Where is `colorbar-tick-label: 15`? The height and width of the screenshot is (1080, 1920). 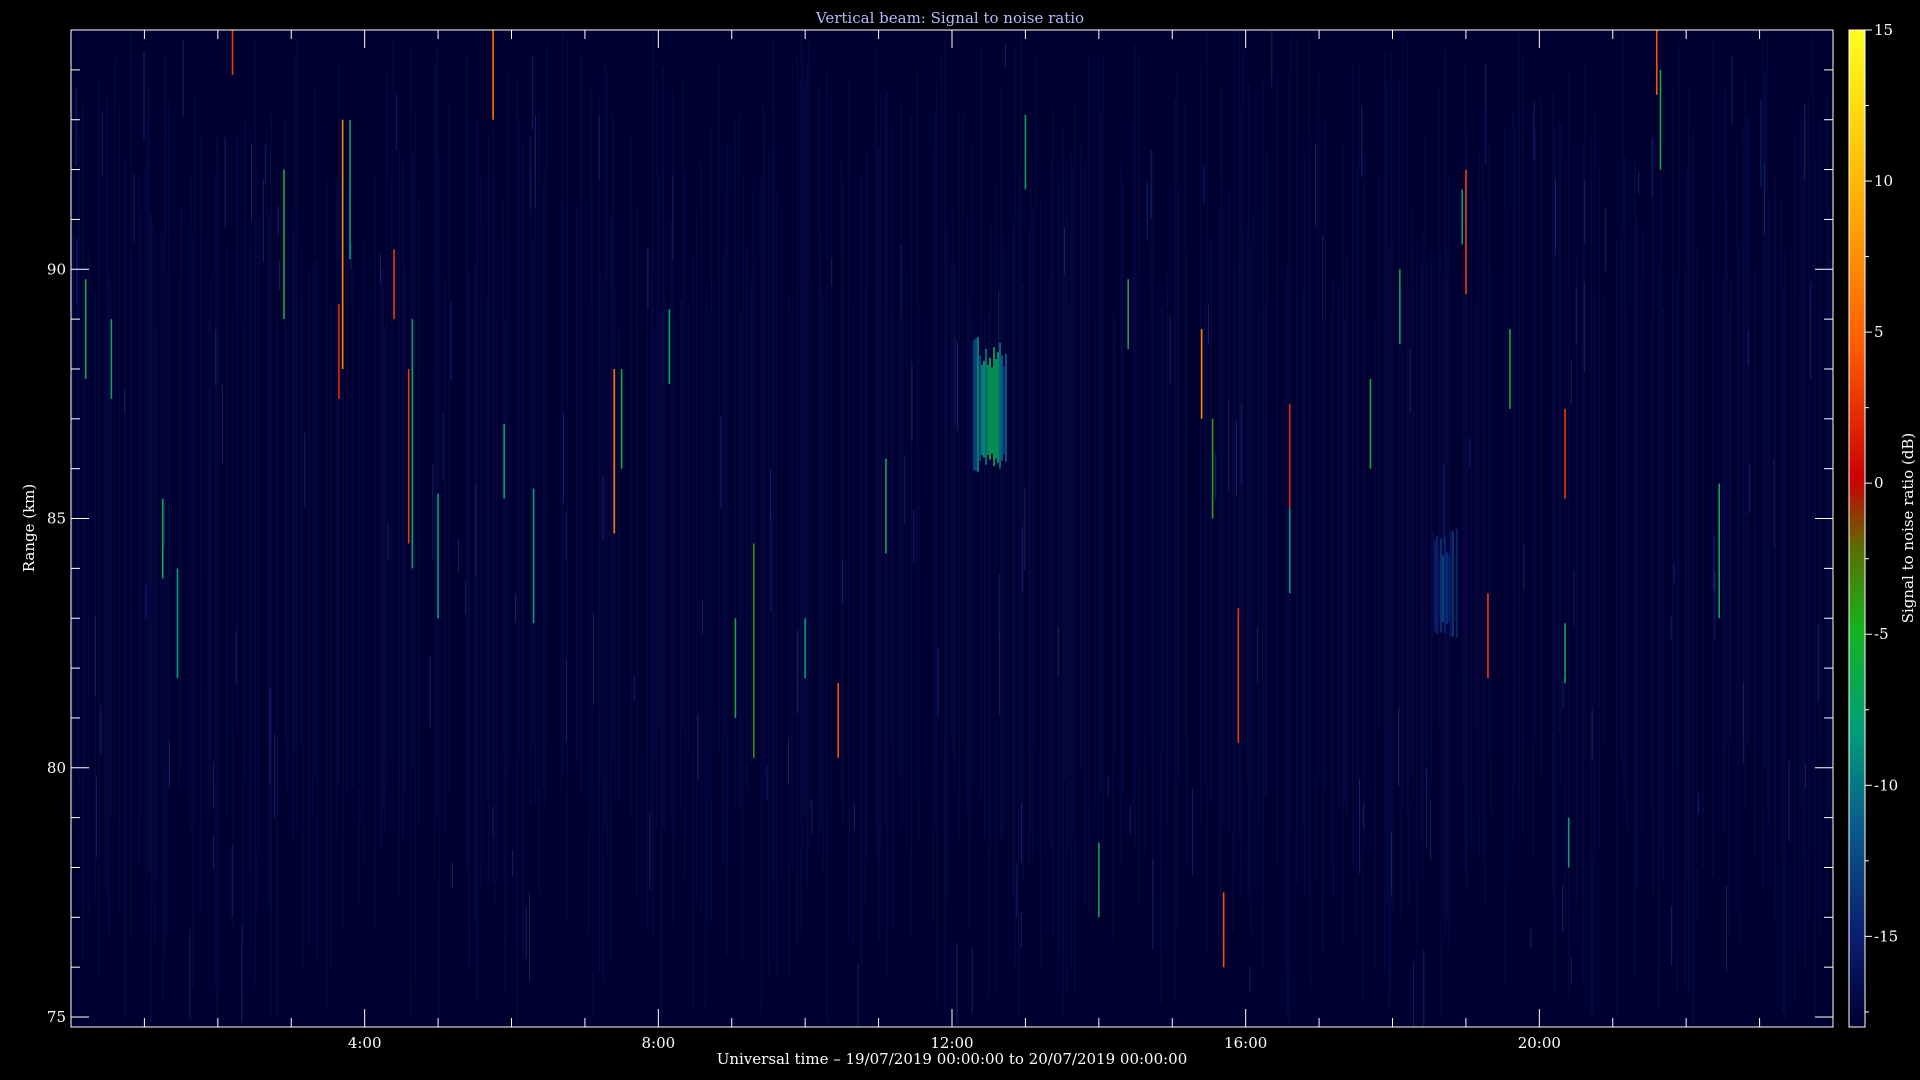 colorbar-tick-label: 15 is located at coordinates (1883, 30).